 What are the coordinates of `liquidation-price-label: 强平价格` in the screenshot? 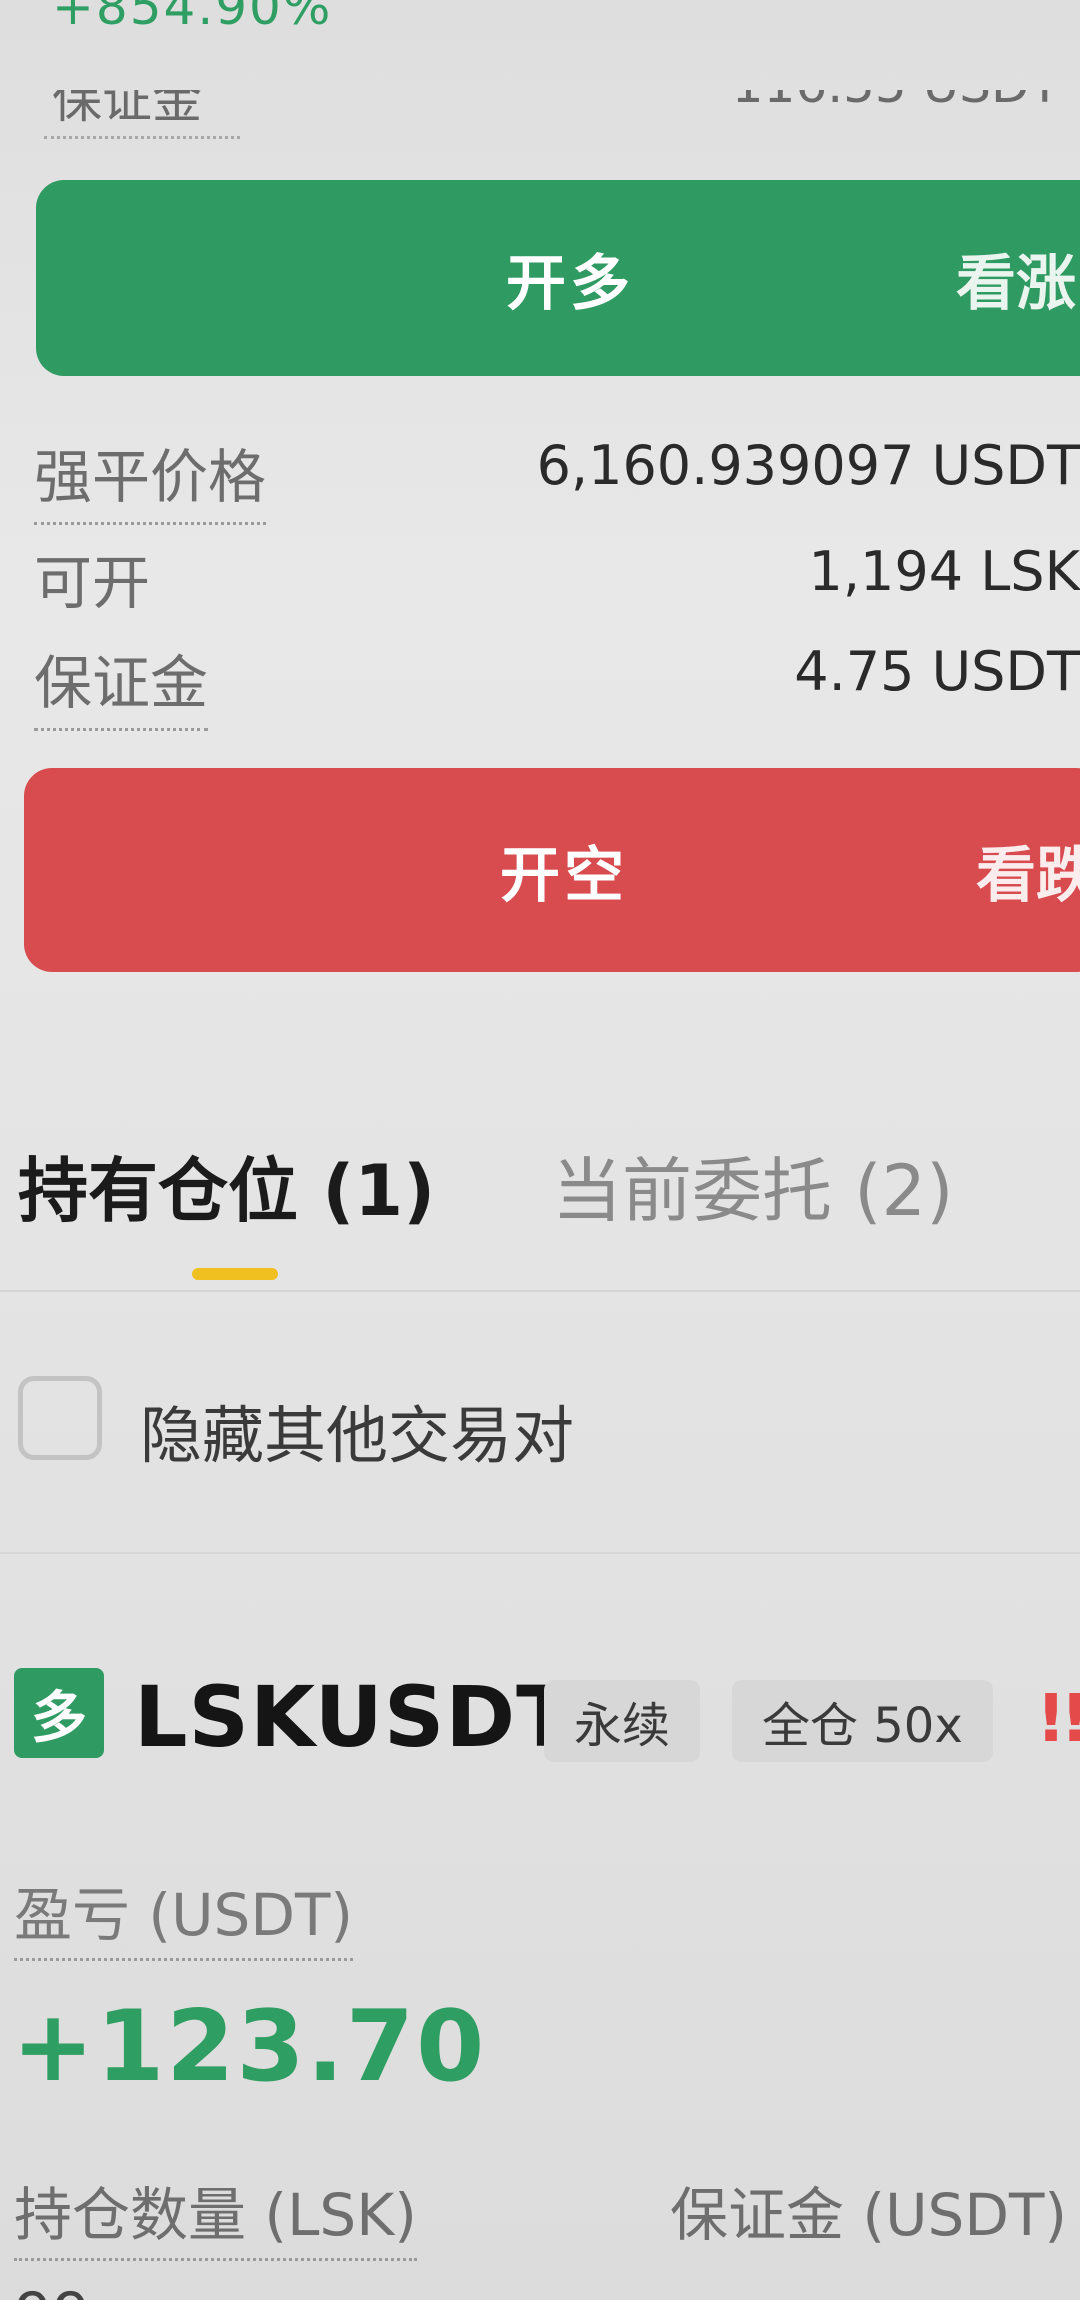 It's located at (150, 477).